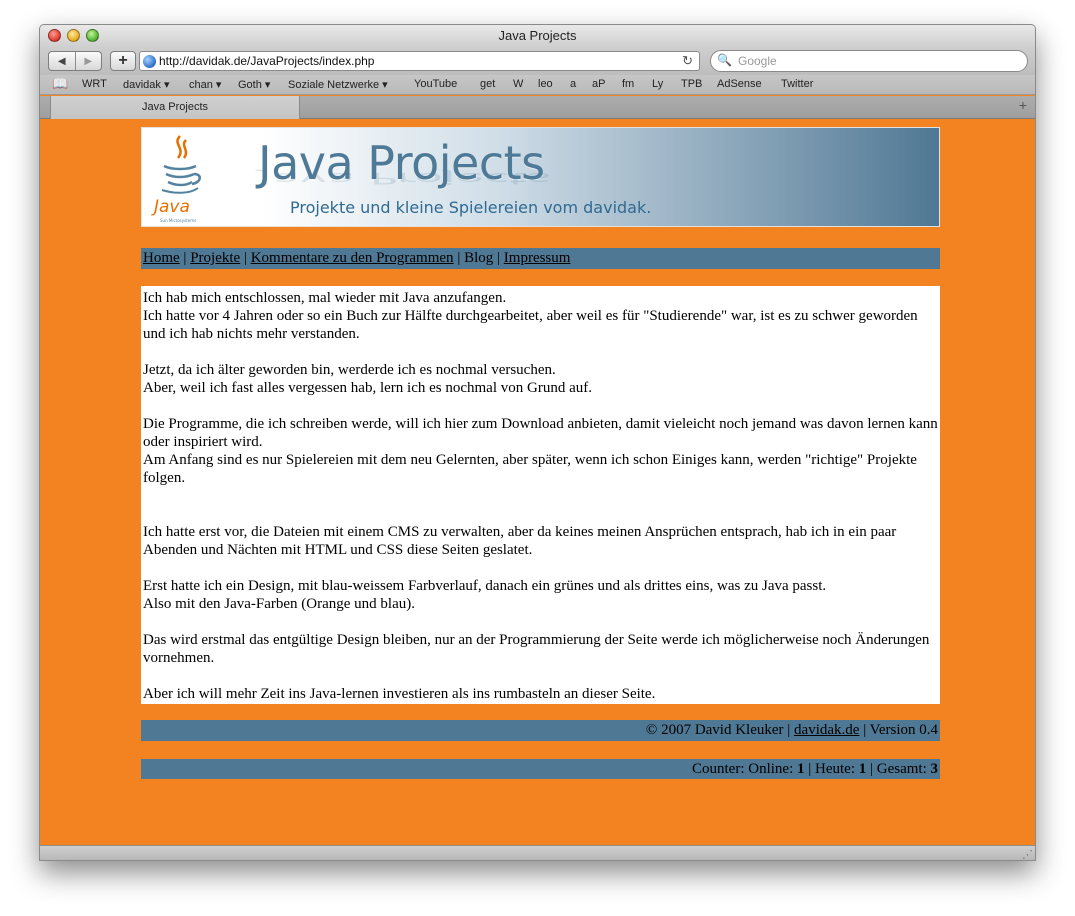  I want to click on bookmark-item: get, so click(487, 84).